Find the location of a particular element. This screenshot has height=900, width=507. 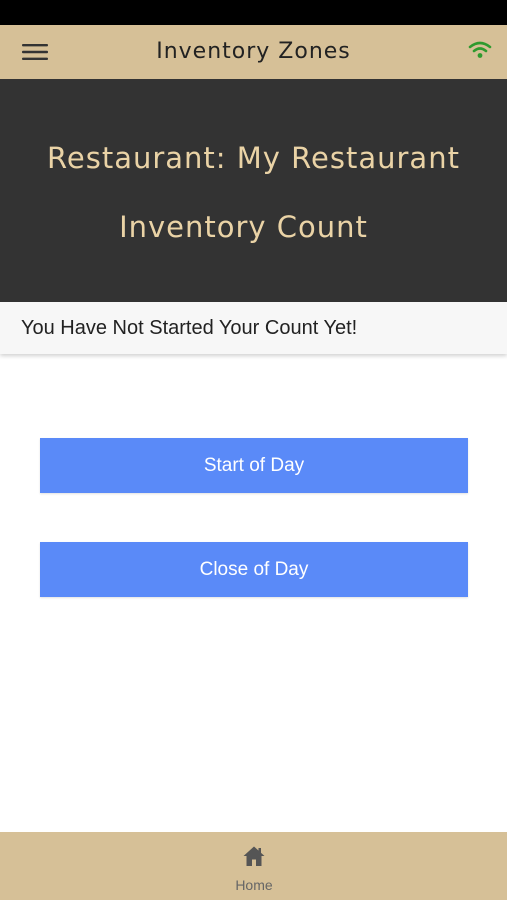

close-of-day-button: Close of Day is located at coordinates (254, 569).